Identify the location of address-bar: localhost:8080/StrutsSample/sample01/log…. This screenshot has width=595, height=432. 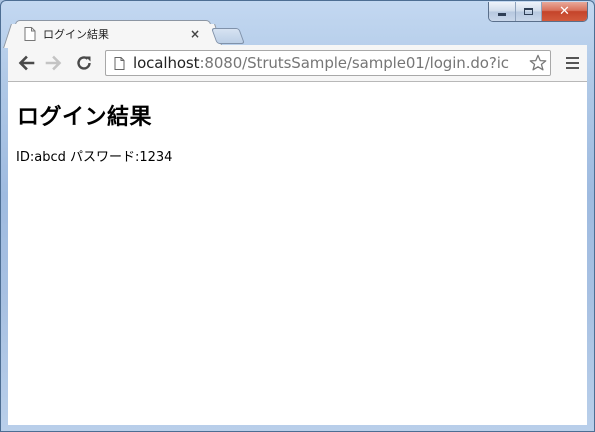
(328, 63).